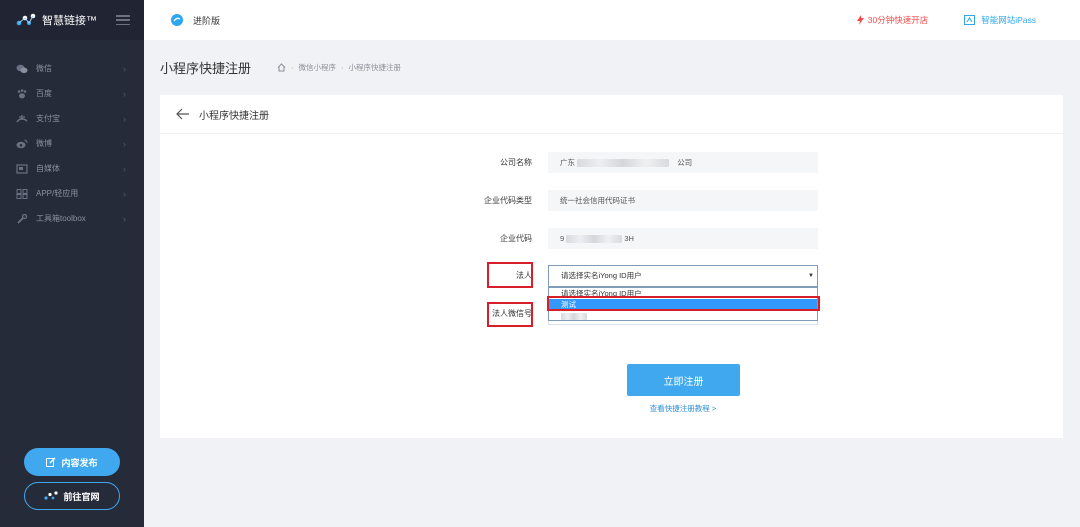 Image resolution: width=1080 pixels, height=527 pixels. Describe the element at coordinates (81, 496) in the screenshot. I see `official-site-label: 前往官网` at that location.